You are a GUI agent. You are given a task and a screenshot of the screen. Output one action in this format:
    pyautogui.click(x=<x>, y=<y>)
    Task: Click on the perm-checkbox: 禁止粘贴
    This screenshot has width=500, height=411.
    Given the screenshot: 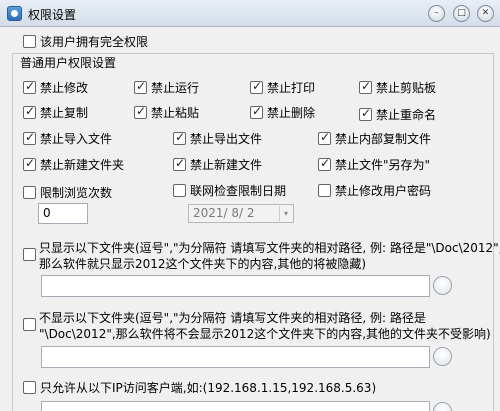 What is the action you would take?
    pyautogui.click(x=166, y=112)
    